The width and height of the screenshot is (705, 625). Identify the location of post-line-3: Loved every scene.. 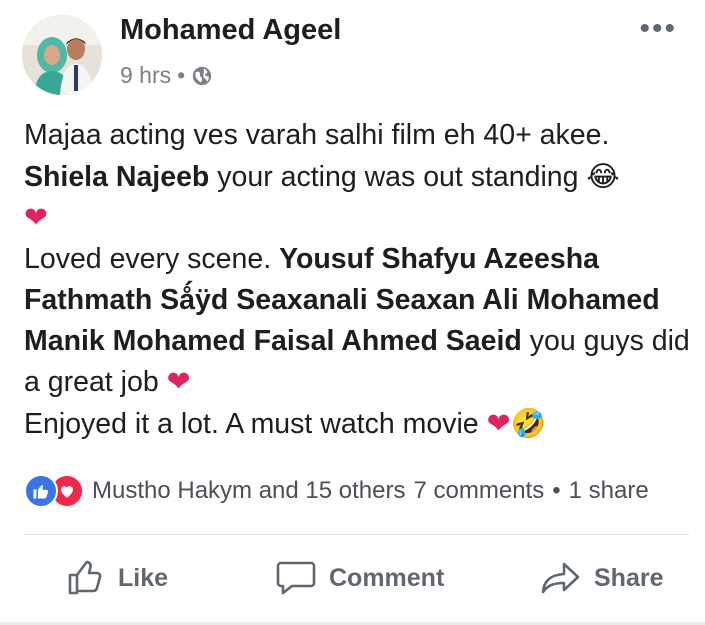
(152, 259).